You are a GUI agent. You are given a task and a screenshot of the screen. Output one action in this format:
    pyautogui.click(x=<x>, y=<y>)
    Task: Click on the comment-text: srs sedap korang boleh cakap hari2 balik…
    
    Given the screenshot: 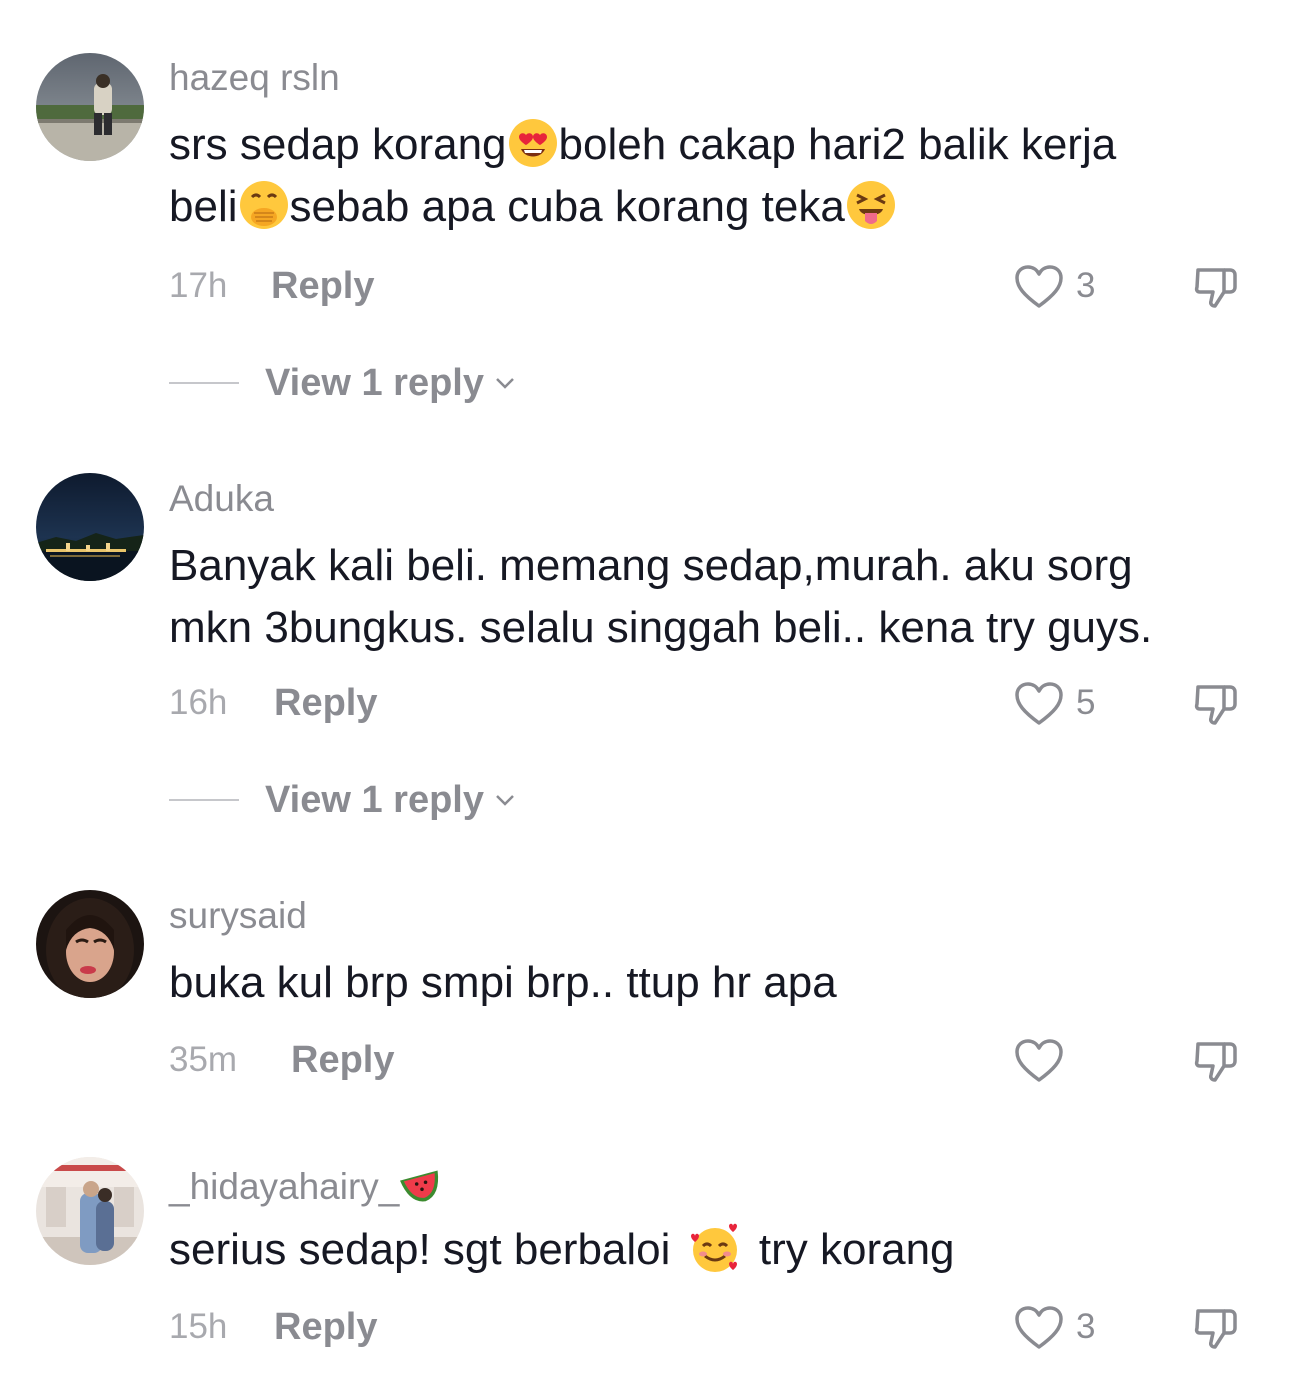 What is the action you would take?
    pyautogui.click(x=709, y=176)
    